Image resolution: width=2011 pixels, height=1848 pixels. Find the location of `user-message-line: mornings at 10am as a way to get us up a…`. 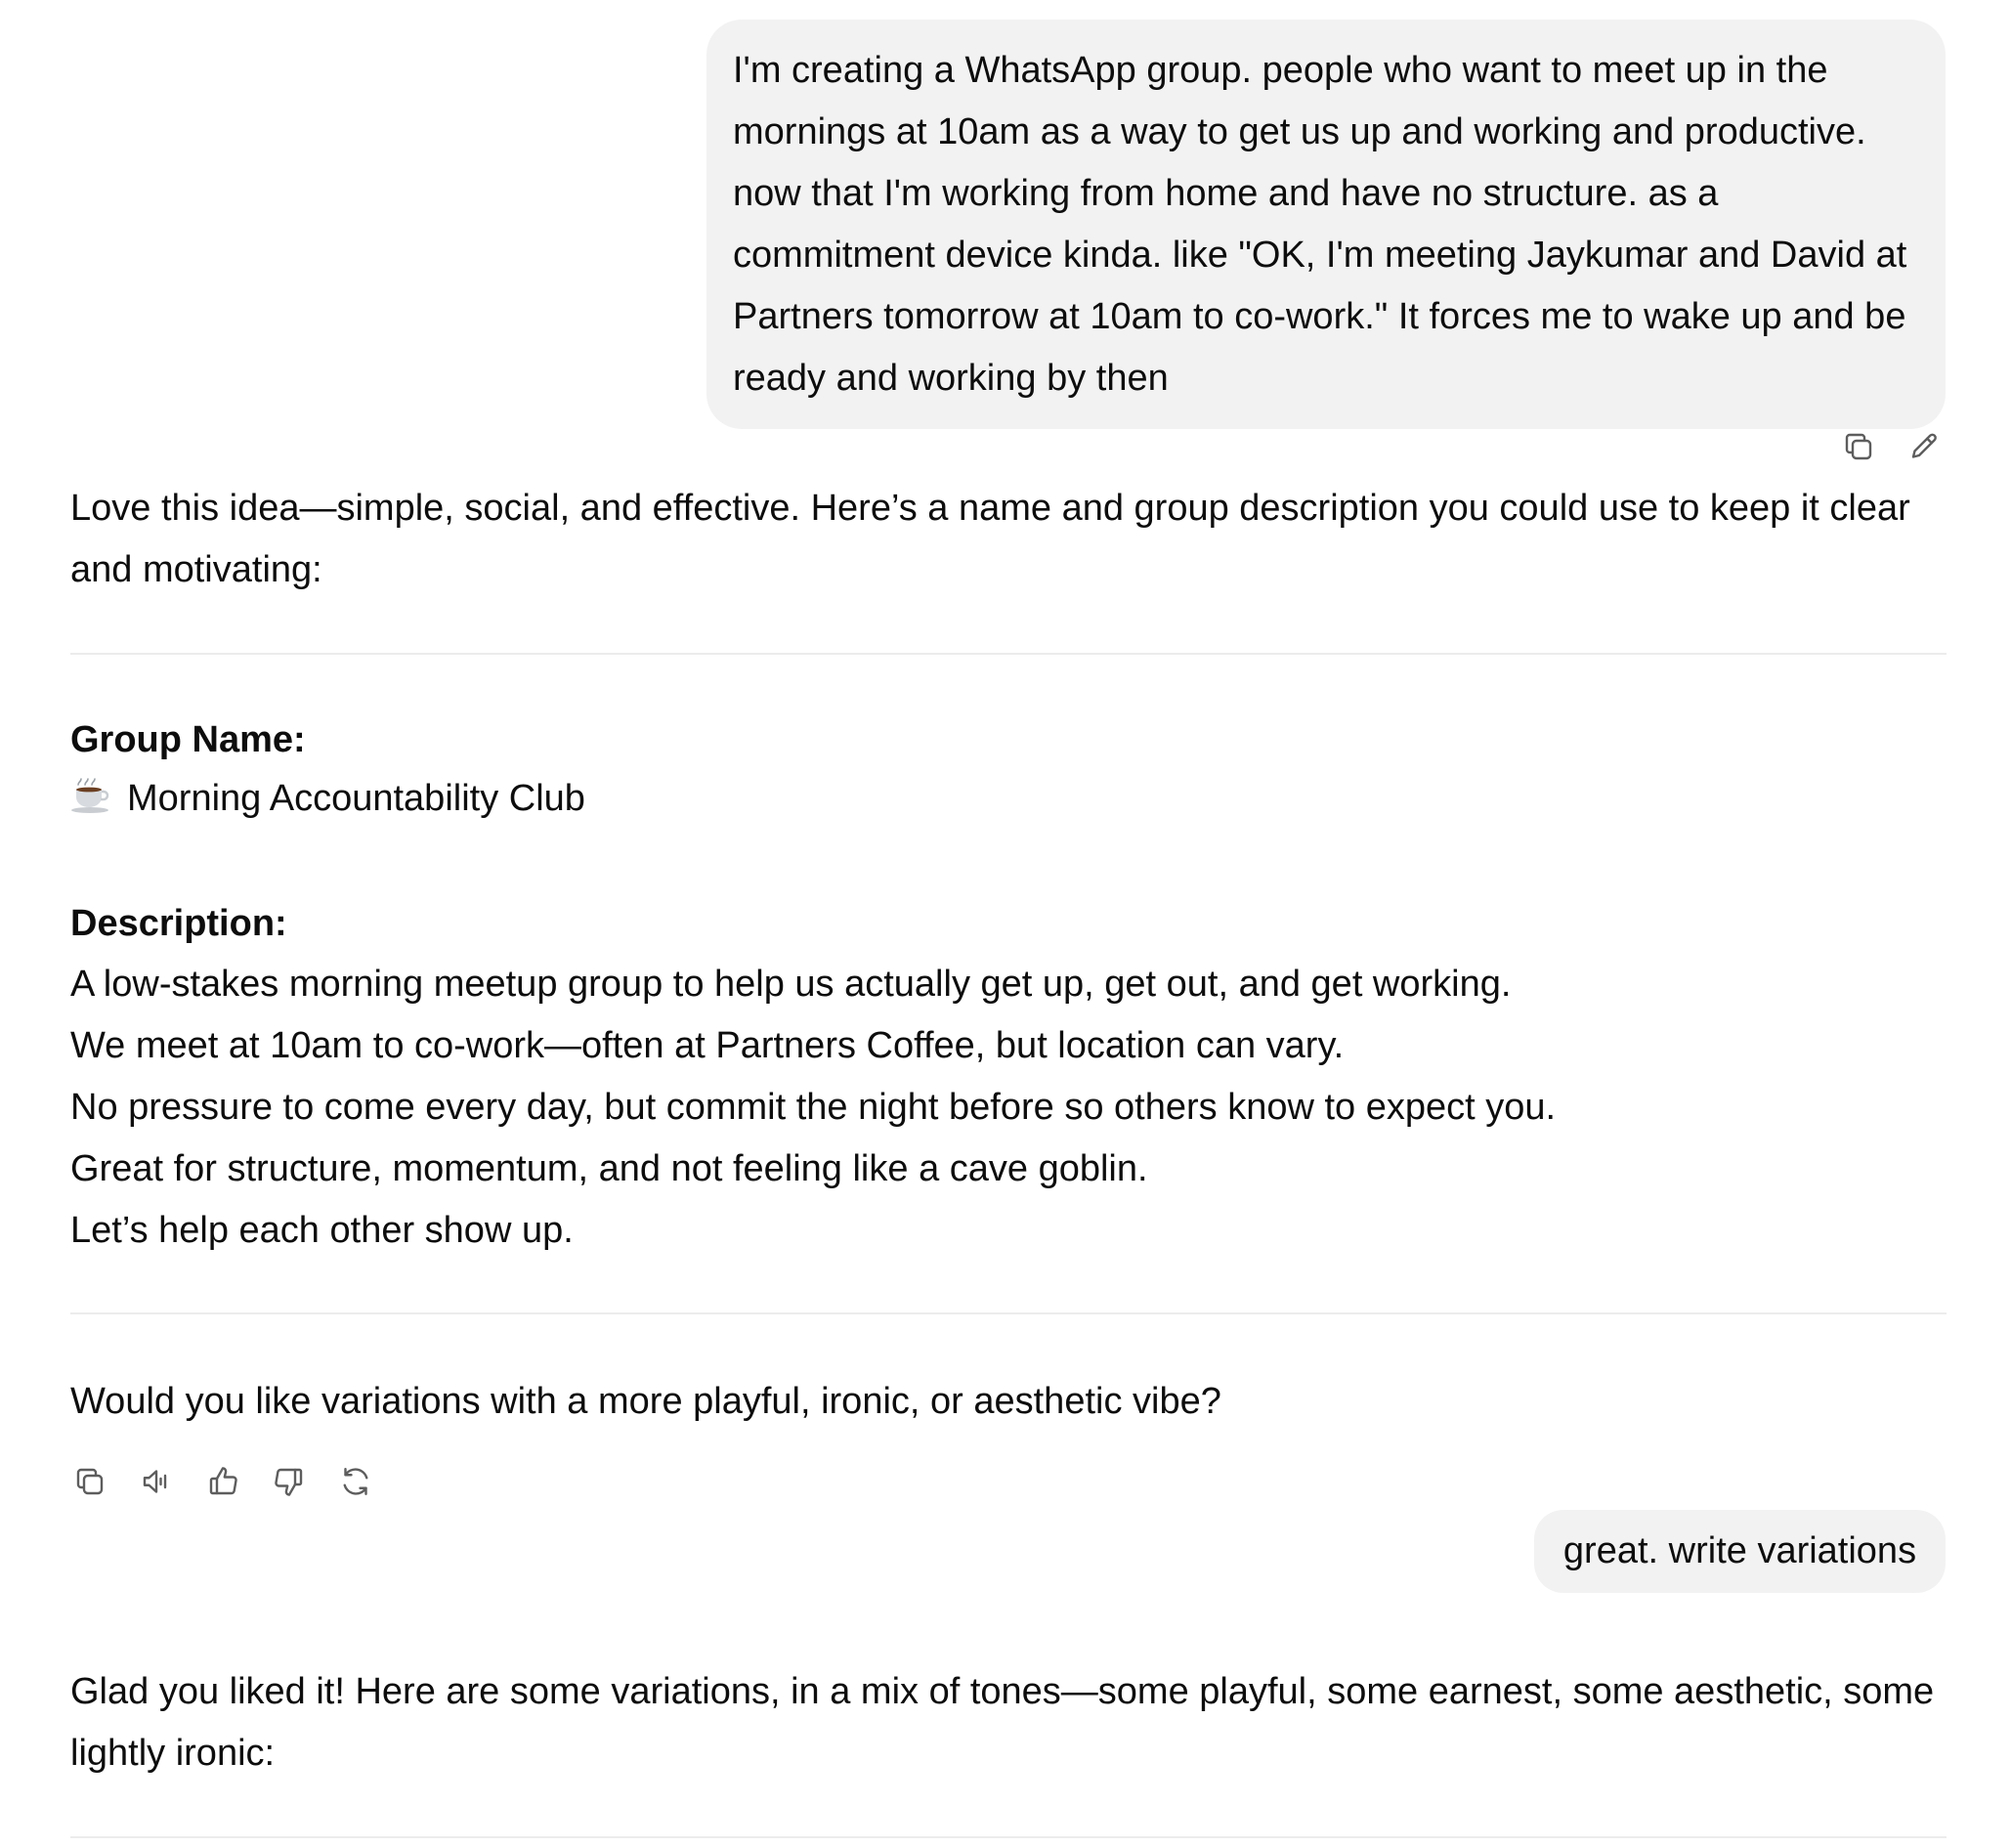

user-message-line: mornings at 10am as a way to get us up a… is located at coordinates (1300, 132).